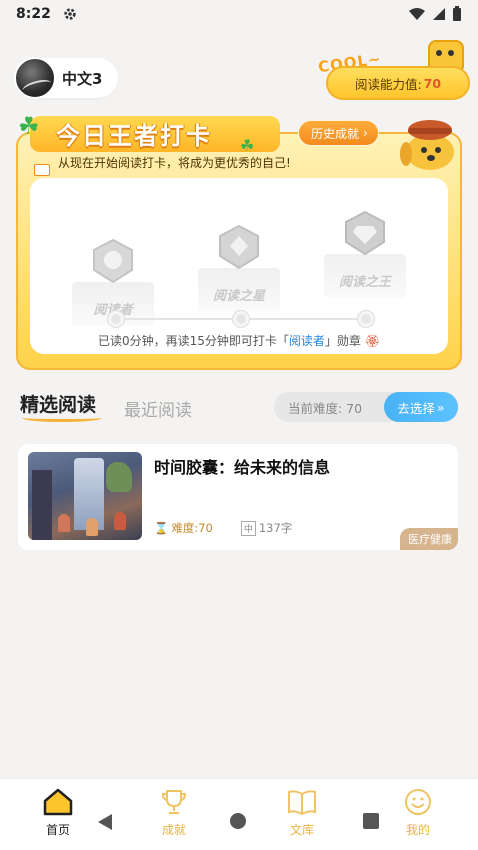 The width and height of the screenshot is (478, 850). I want to click on history-button-label: 历史成就, so click(335, 133).